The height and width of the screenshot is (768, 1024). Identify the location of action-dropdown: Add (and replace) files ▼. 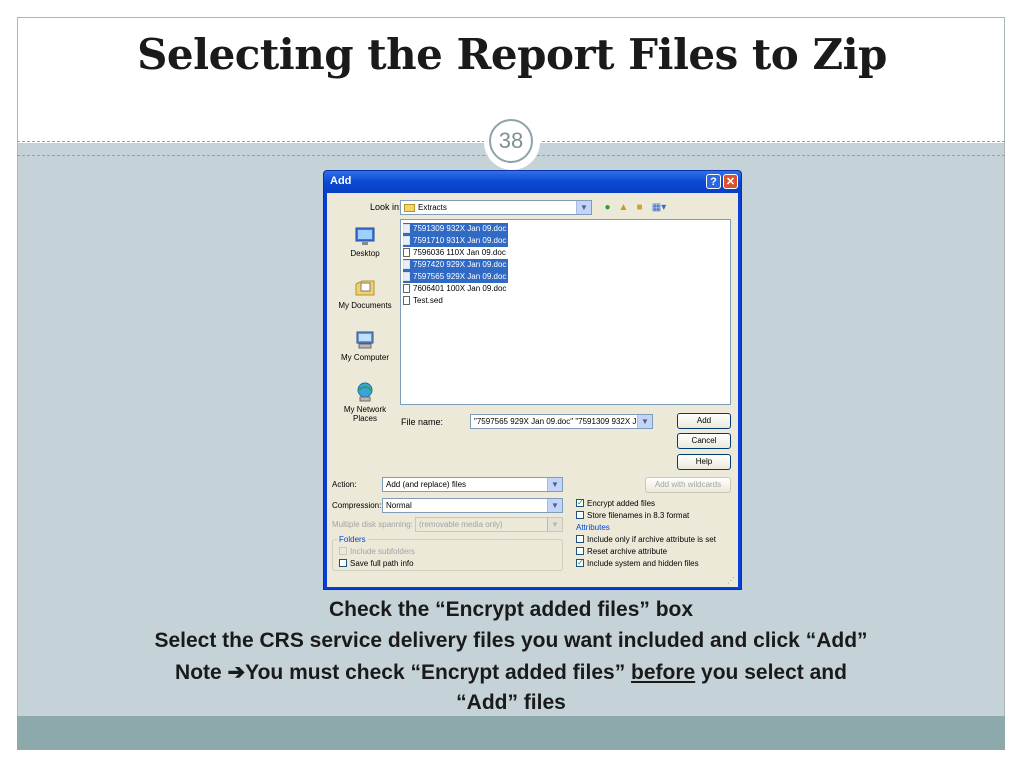
(472, 484).